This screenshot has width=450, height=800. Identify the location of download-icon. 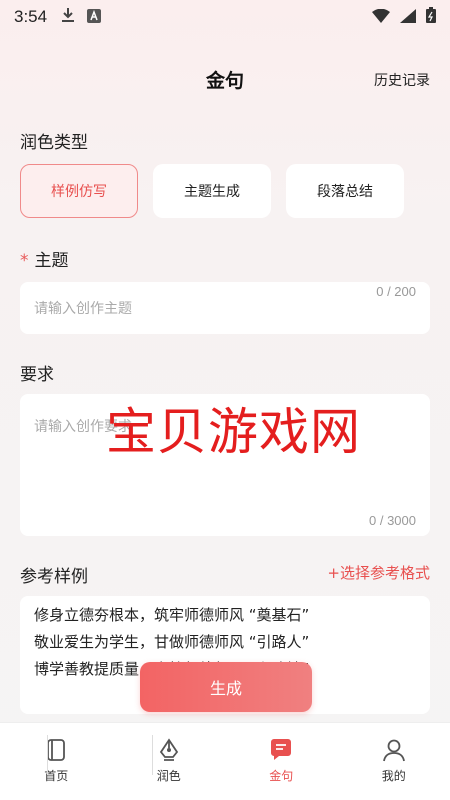
(68, 17).